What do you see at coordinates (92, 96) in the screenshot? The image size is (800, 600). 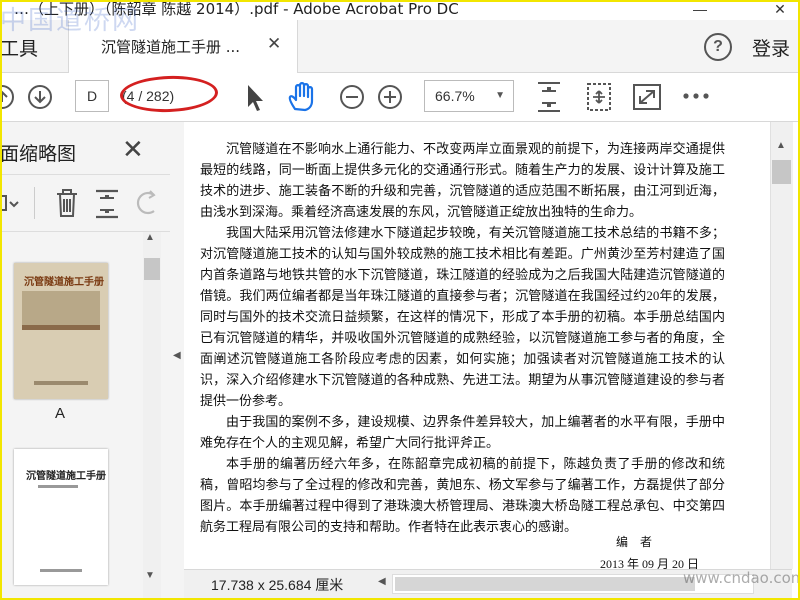 I see `page-number-input: D` at bounding box center [92, 96].